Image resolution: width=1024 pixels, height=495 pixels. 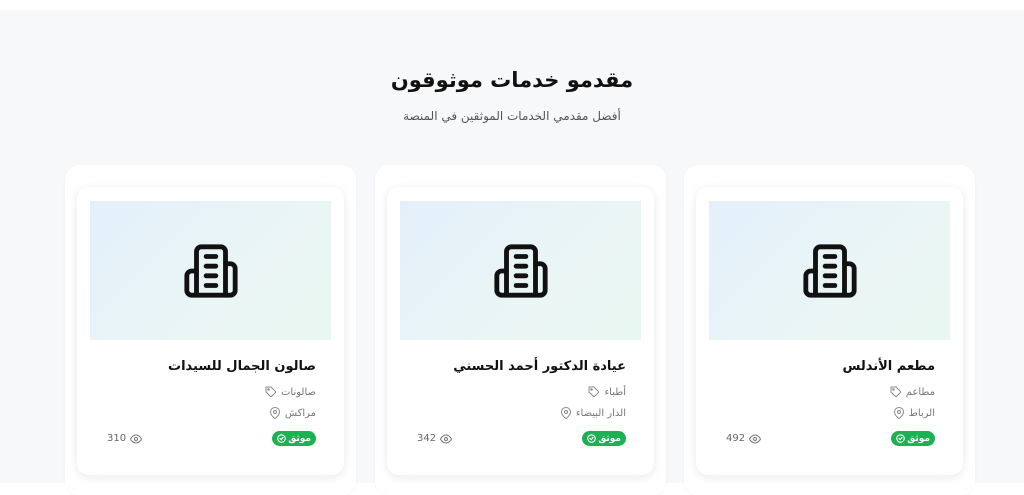 What do you see at coordinates (512, 80) in the screenshot?
I see `section-title: مقدمو خدمات موثوقون` at bounding box center [512, 80].